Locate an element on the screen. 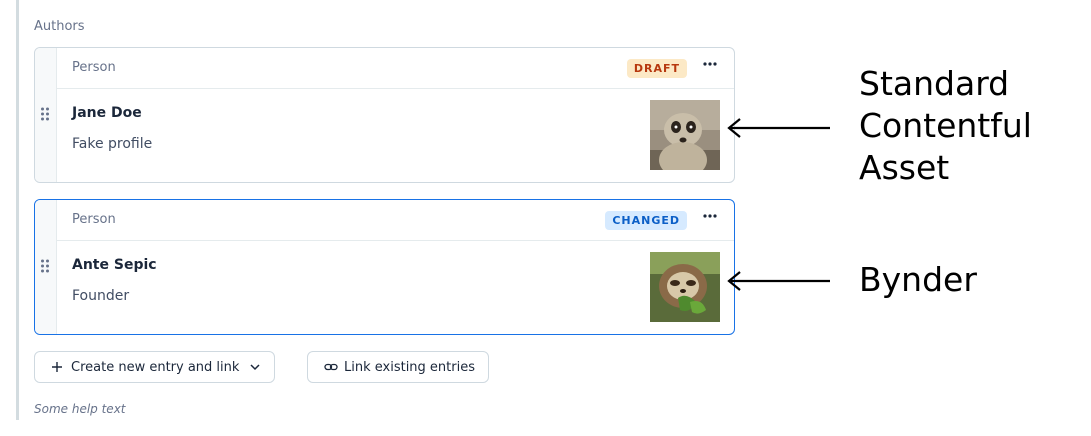  link-existing-entries-button: Link existing entries is located at coordinates (398, 367).